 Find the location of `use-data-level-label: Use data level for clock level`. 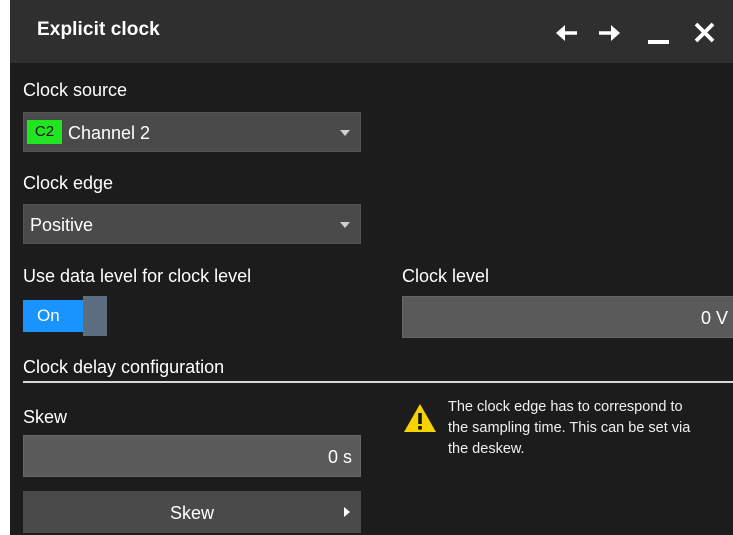

use-data-level-label: Use data level for clock level is located at coordinates (137, 276).